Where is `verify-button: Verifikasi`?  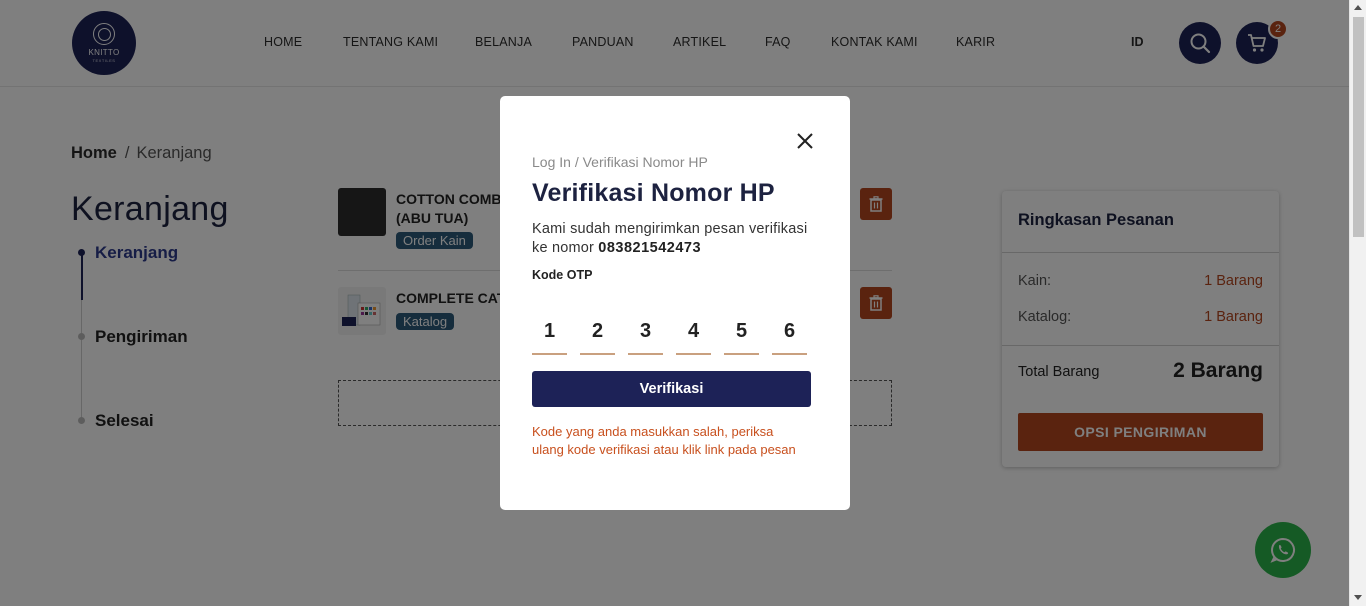 verify-button: Verifikasi is located at coordinates (671, 389).